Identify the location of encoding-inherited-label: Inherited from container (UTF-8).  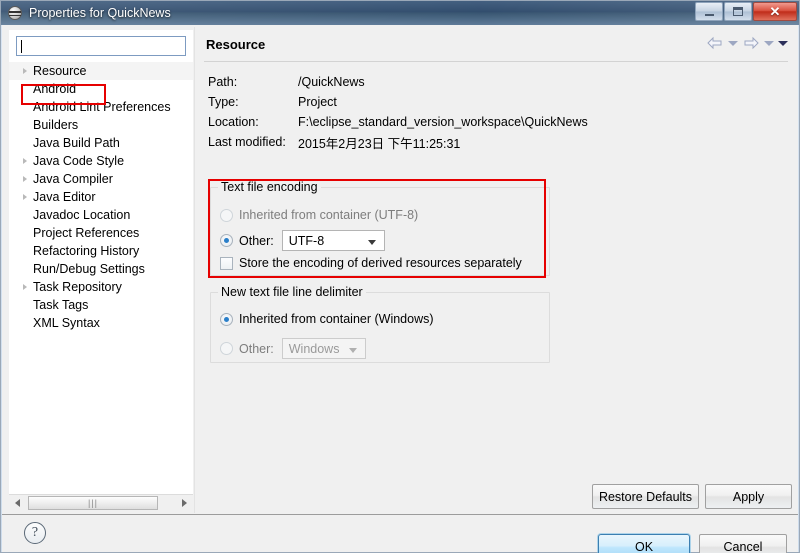
(329, 215).